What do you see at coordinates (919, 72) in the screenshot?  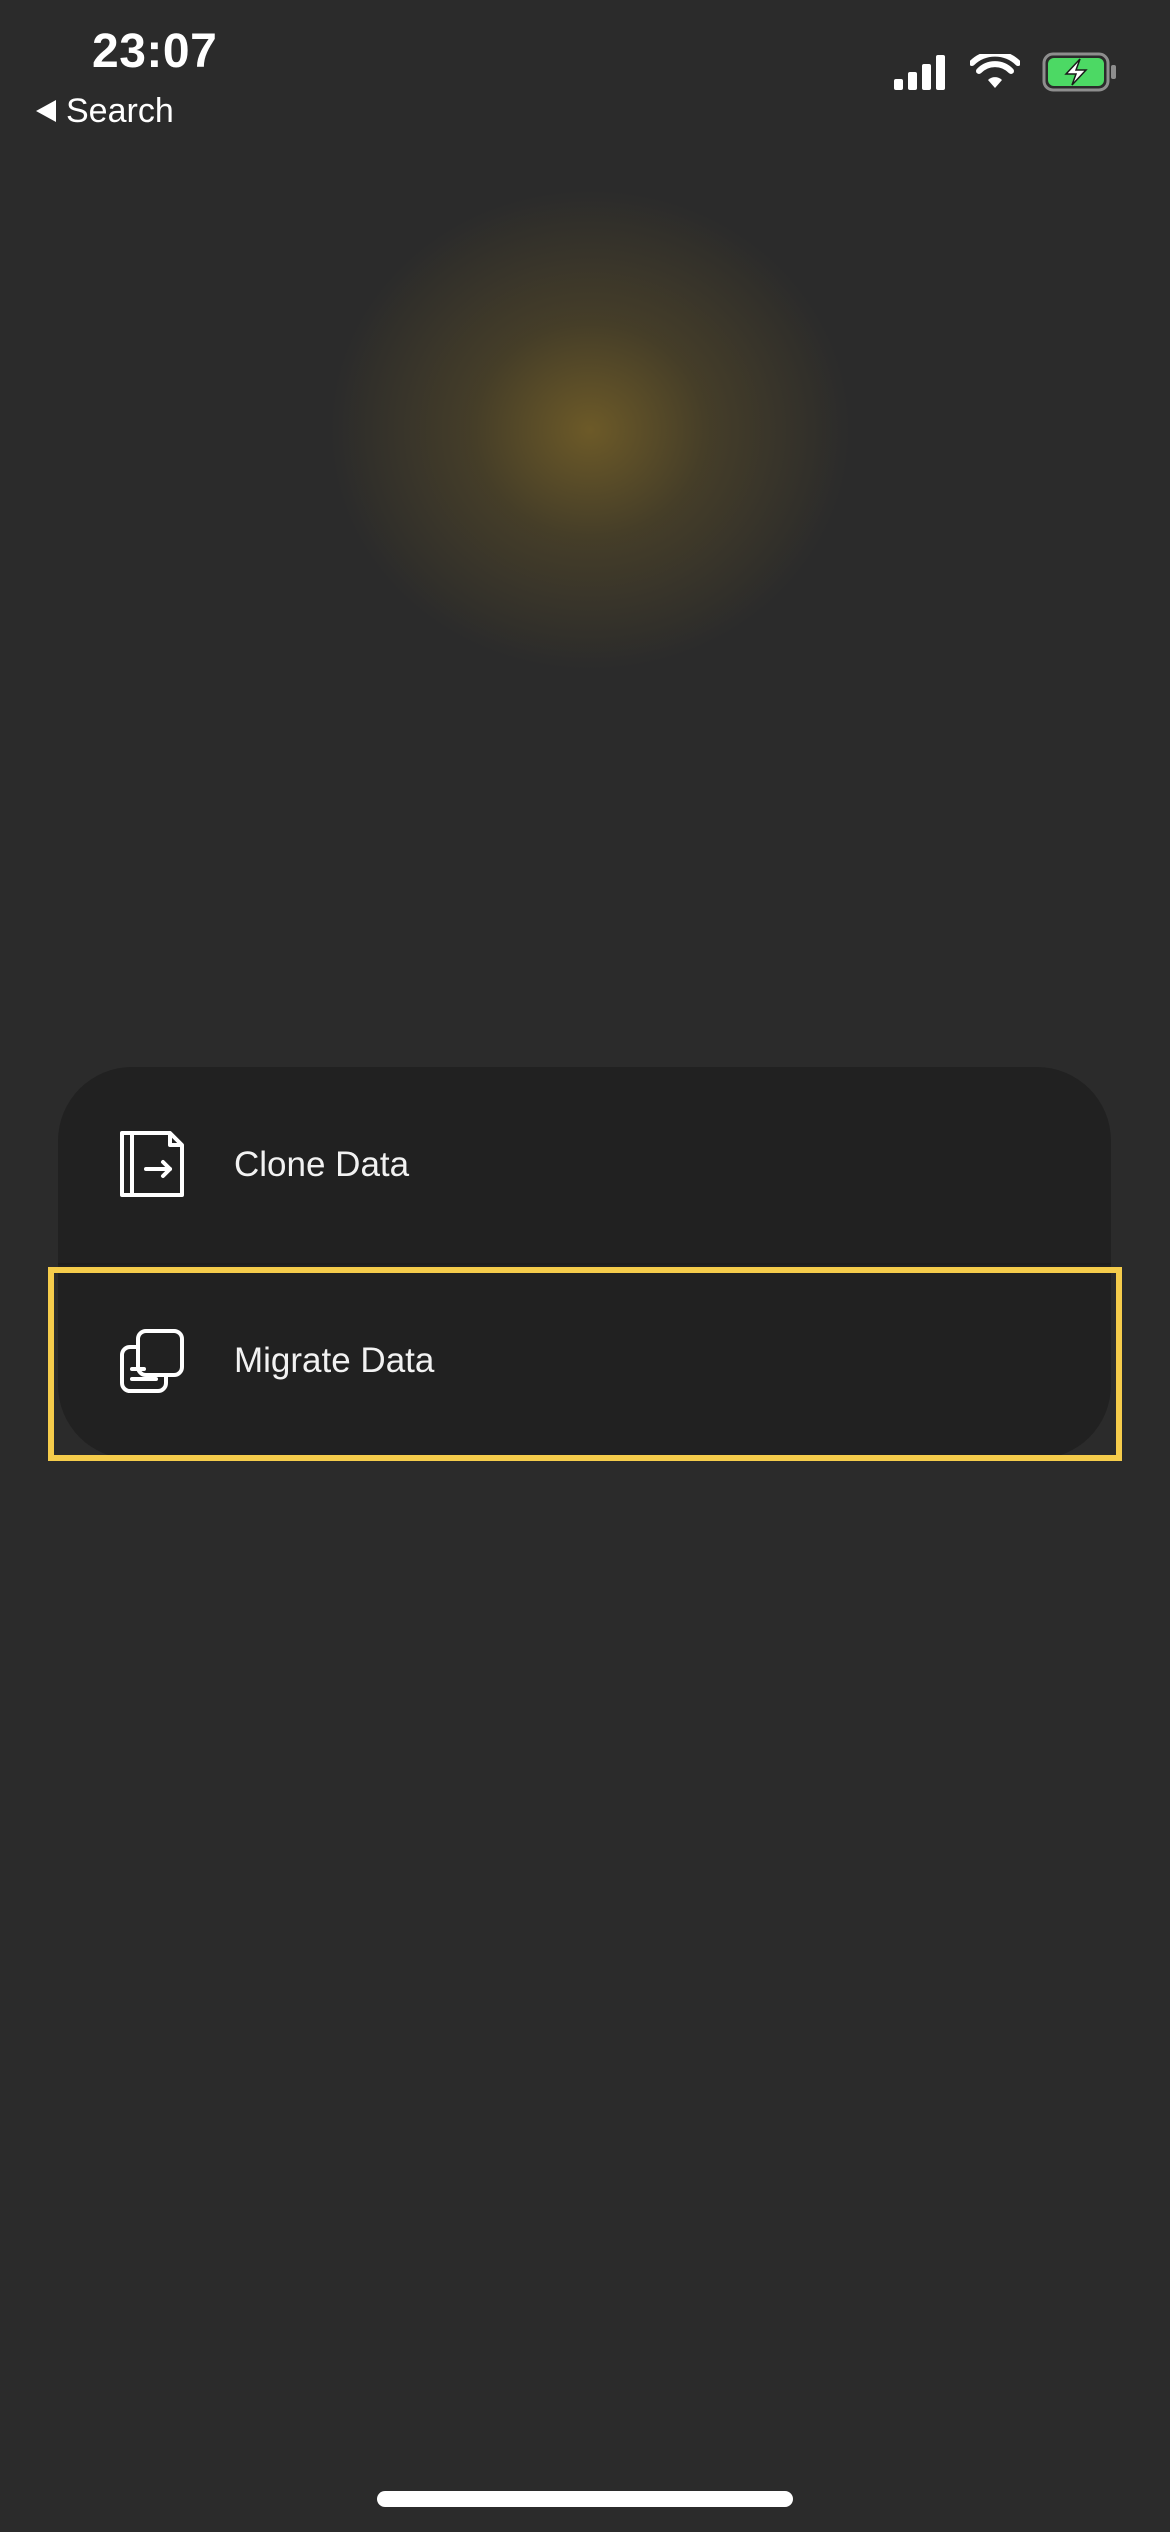 I see `signal-icon` at bounding box center [919, 72].